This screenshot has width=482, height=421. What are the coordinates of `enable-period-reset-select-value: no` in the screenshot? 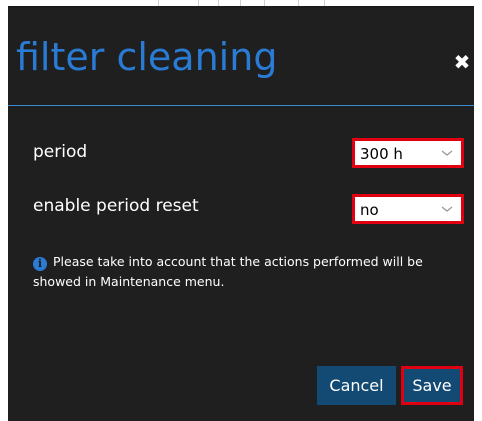 It's located at (369, 210).